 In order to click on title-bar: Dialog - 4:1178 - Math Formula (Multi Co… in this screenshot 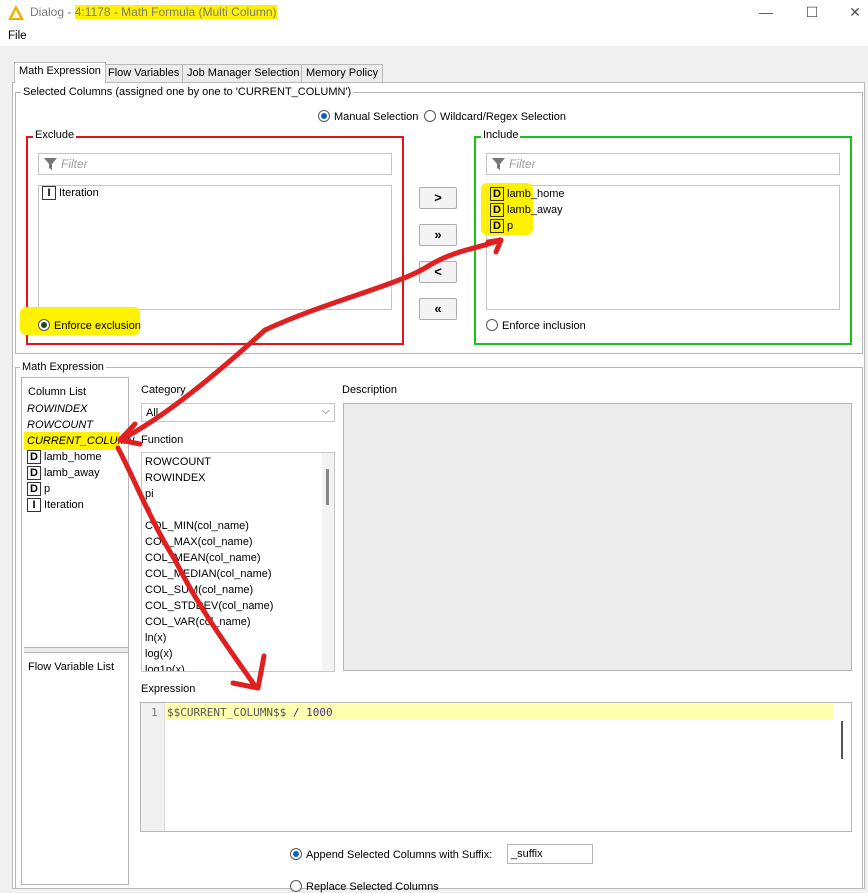, I will do `click(434, 13)`.